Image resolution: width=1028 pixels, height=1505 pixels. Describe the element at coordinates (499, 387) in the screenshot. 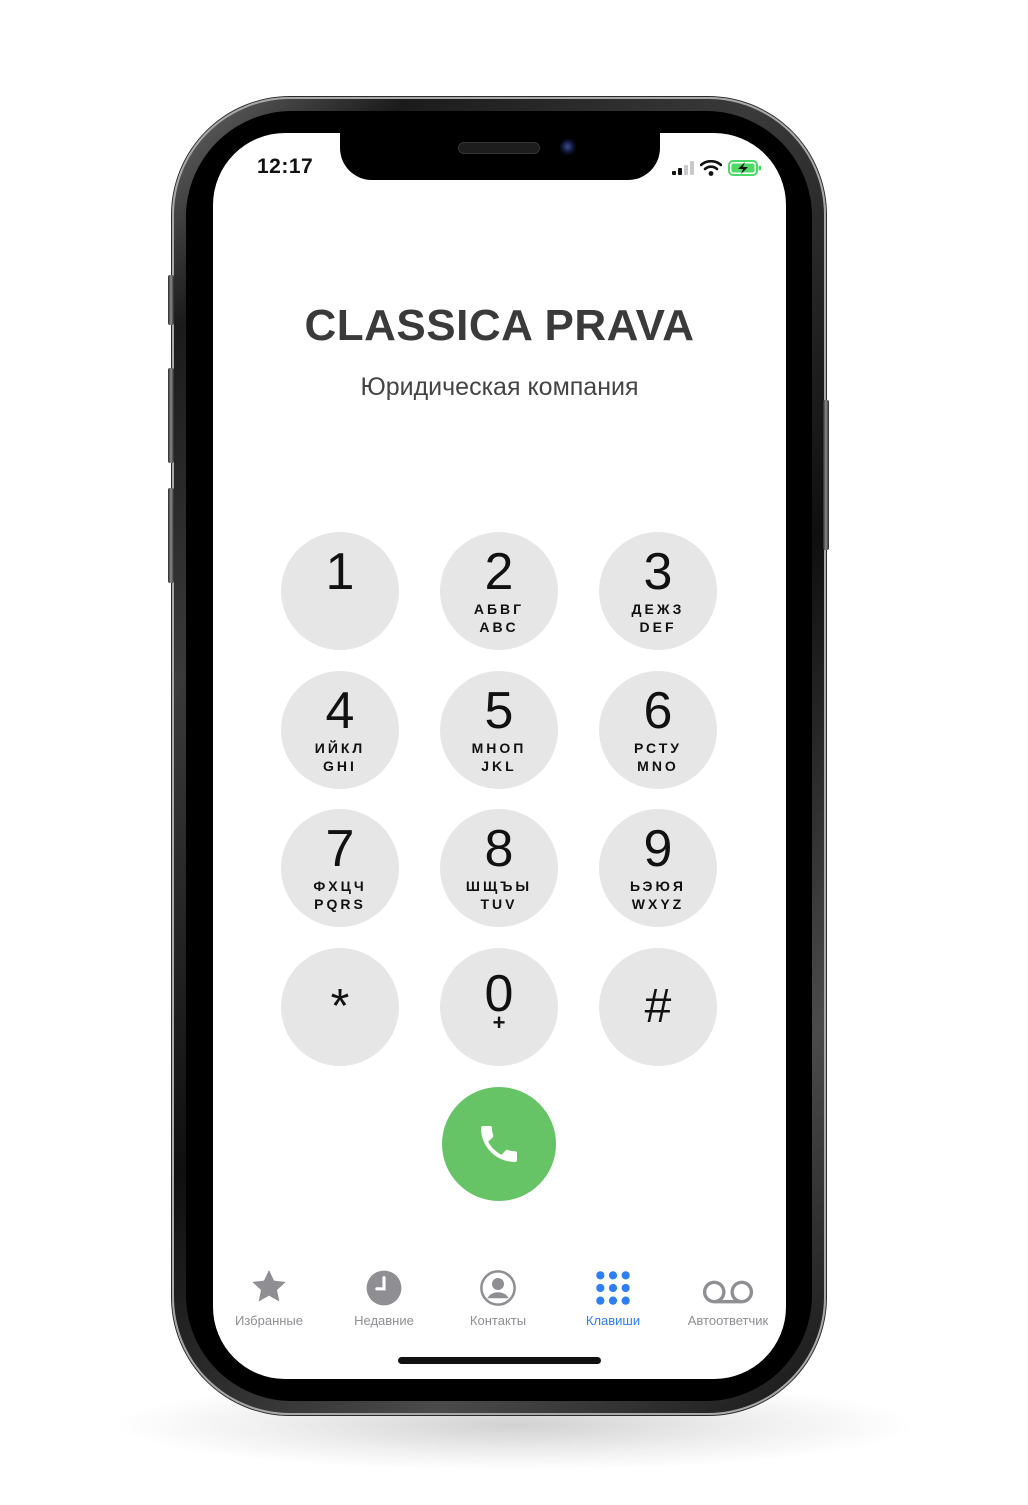

I see `page-subtitle: Юридическая компания` at that location.